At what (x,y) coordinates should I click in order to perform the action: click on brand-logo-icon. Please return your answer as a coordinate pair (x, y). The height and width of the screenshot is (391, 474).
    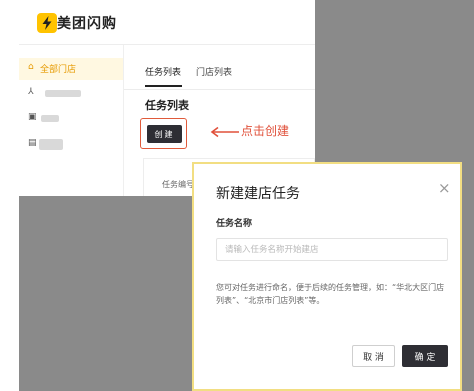
    Looking at the image, I should click on (47, 23).